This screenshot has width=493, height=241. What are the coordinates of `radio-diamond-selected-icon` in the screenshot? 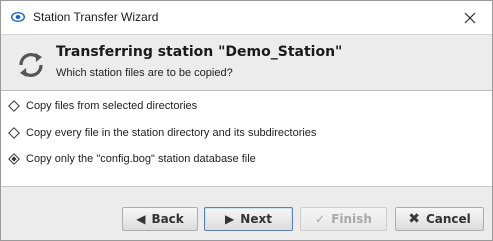 It's located at (14, 159).